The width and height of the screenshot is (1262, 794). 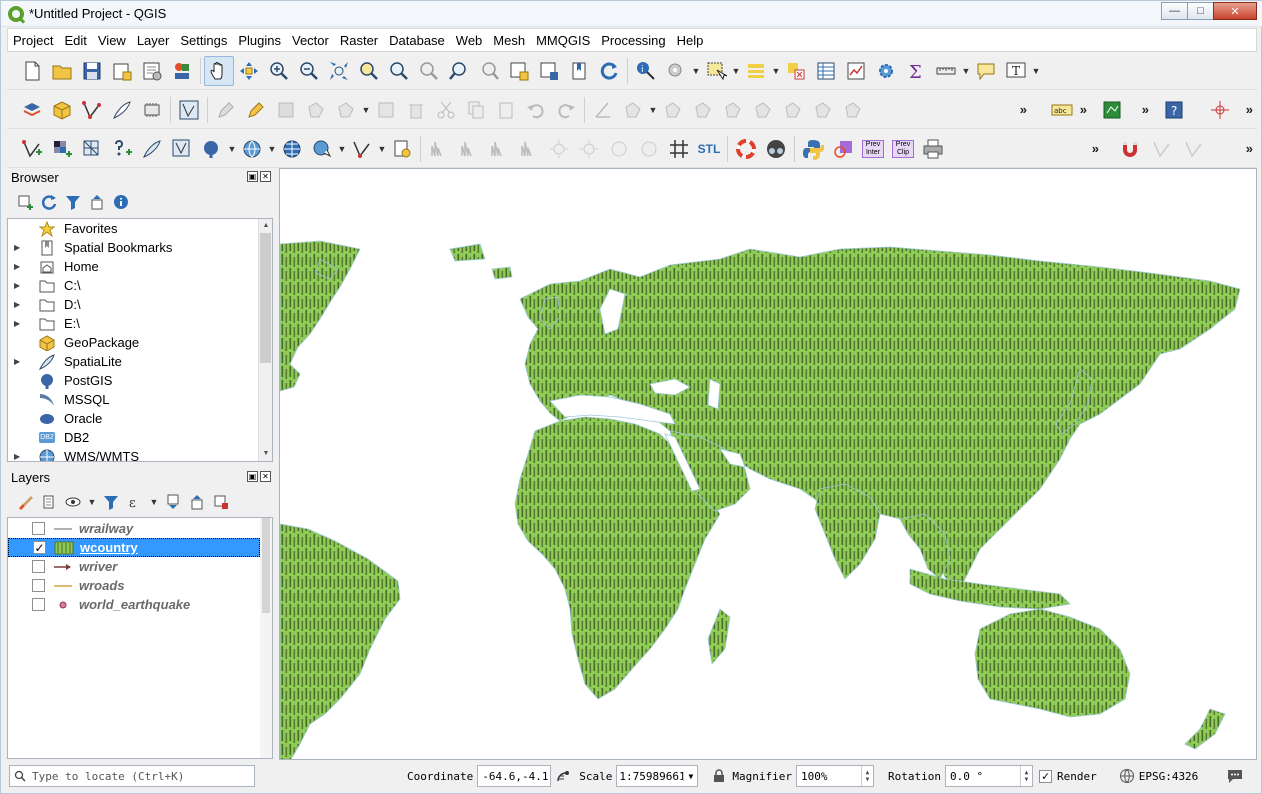 What do you see at coordinates (536, 110) in the screenshot?
I see `undo-button` at bounding box center [536, 110].